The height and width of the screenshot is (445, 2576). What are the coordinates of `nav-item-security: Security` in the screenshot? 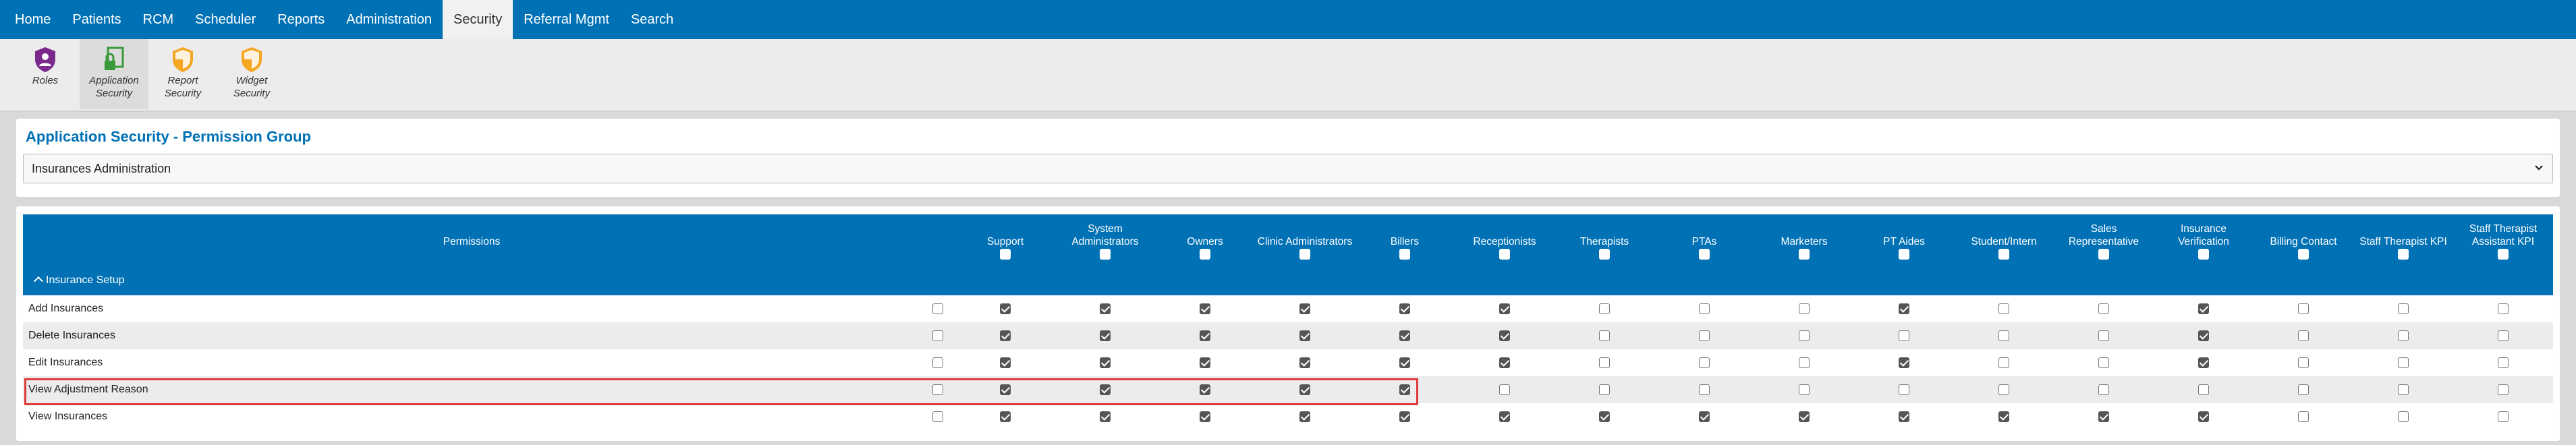 It's located at (477, 19).